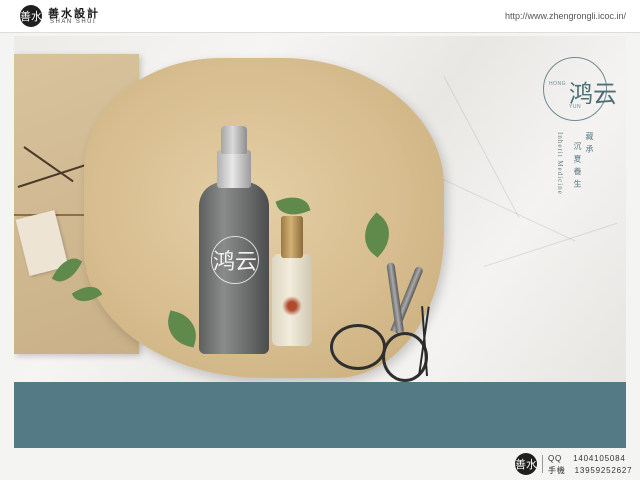 This screenshot has height=480, width=640. I want to click on bottle-neck, so click(234, 169).